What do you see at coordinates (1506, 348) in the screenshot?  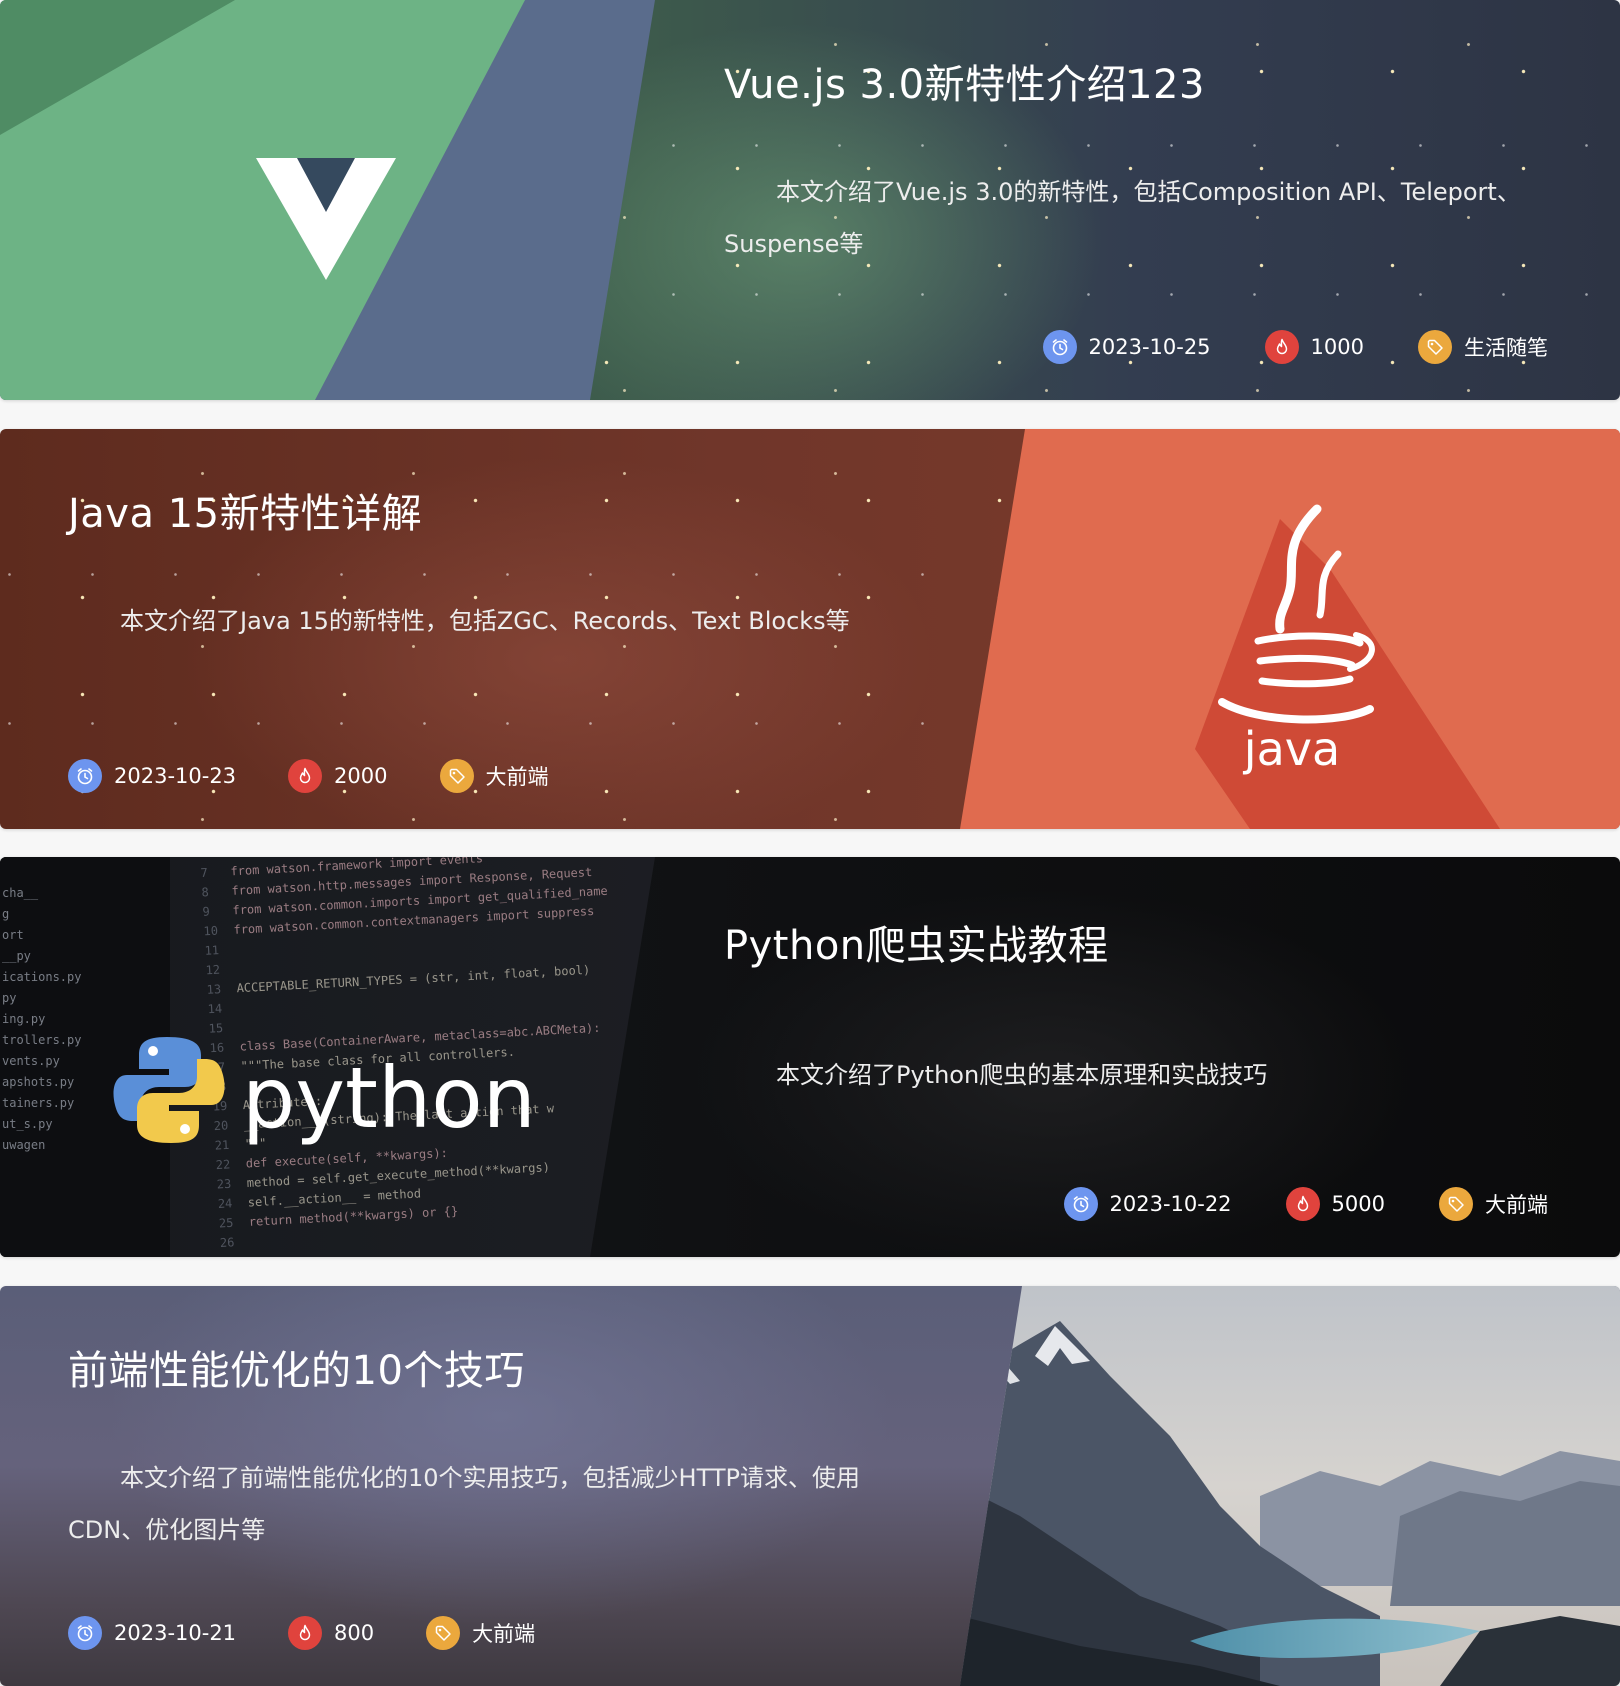 I see `category-text: 生活随笔` at bounding box center [1506, 348].